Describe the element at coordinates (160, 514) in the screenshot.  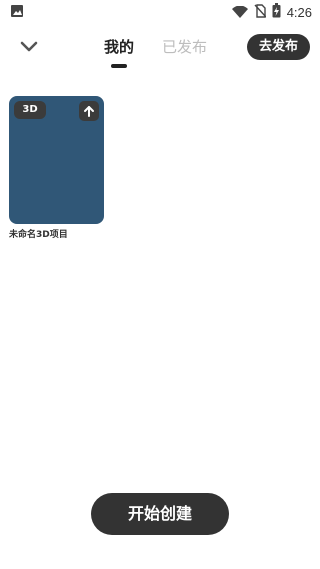
I see `start-create-button: 开始创建` at that location.